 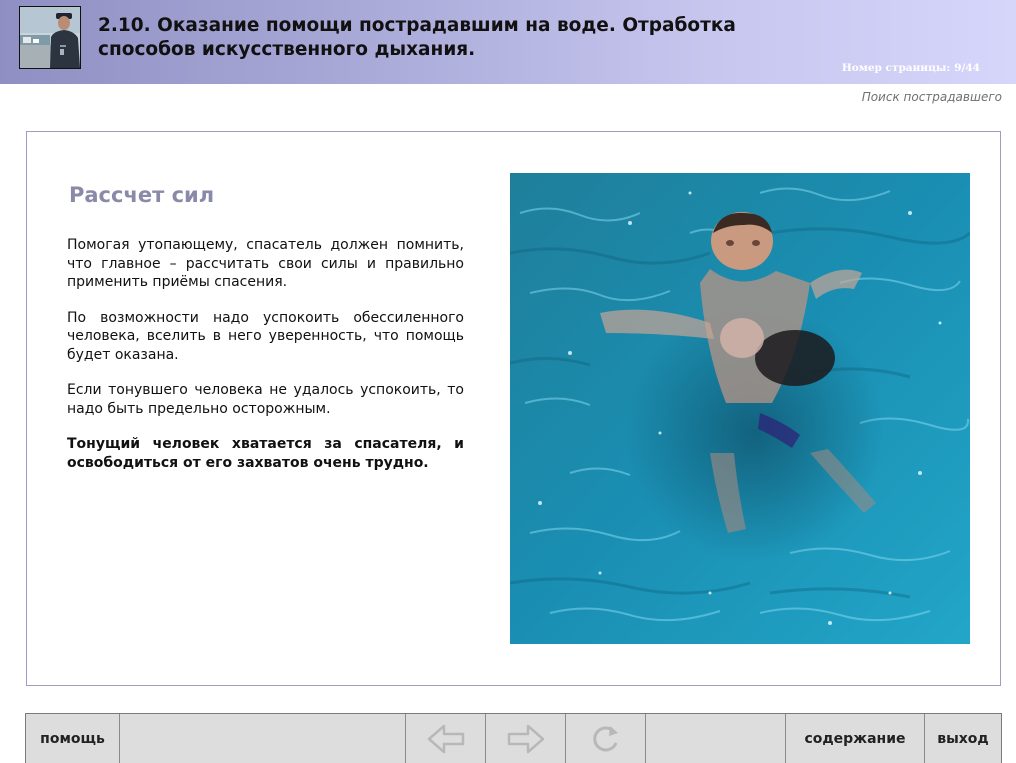 I want to click on page-counter: Номер страницы: 9/44, so click(x=911, y=68).